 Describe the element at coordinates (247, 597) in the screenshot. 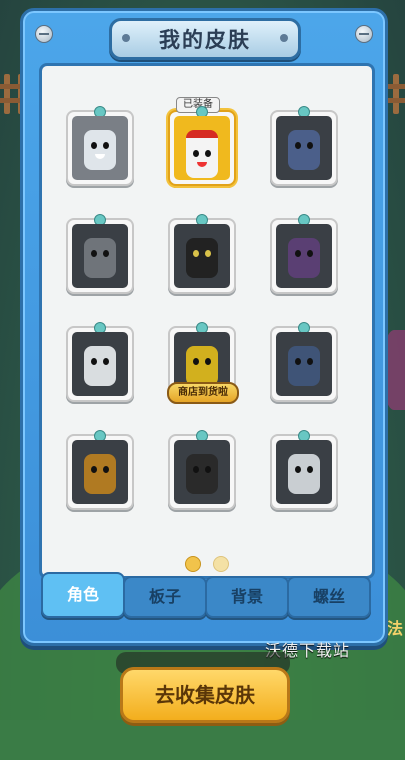

I see `tab-background: 背景` at that location.